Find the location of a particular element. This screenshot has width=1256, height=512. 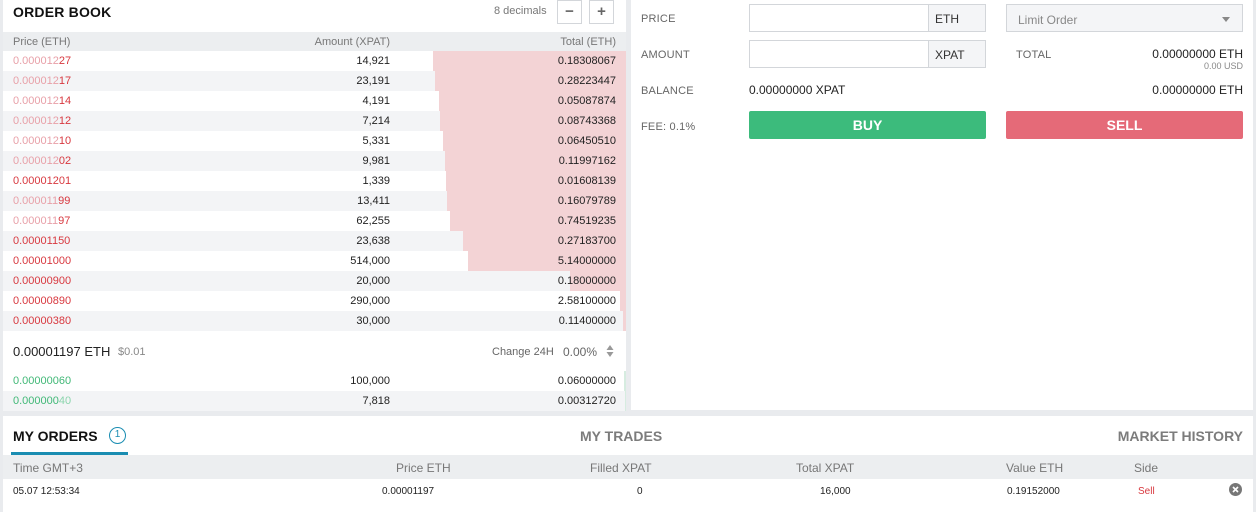

price-prefix: 0.00001201 is located at coordinates (42, 181).